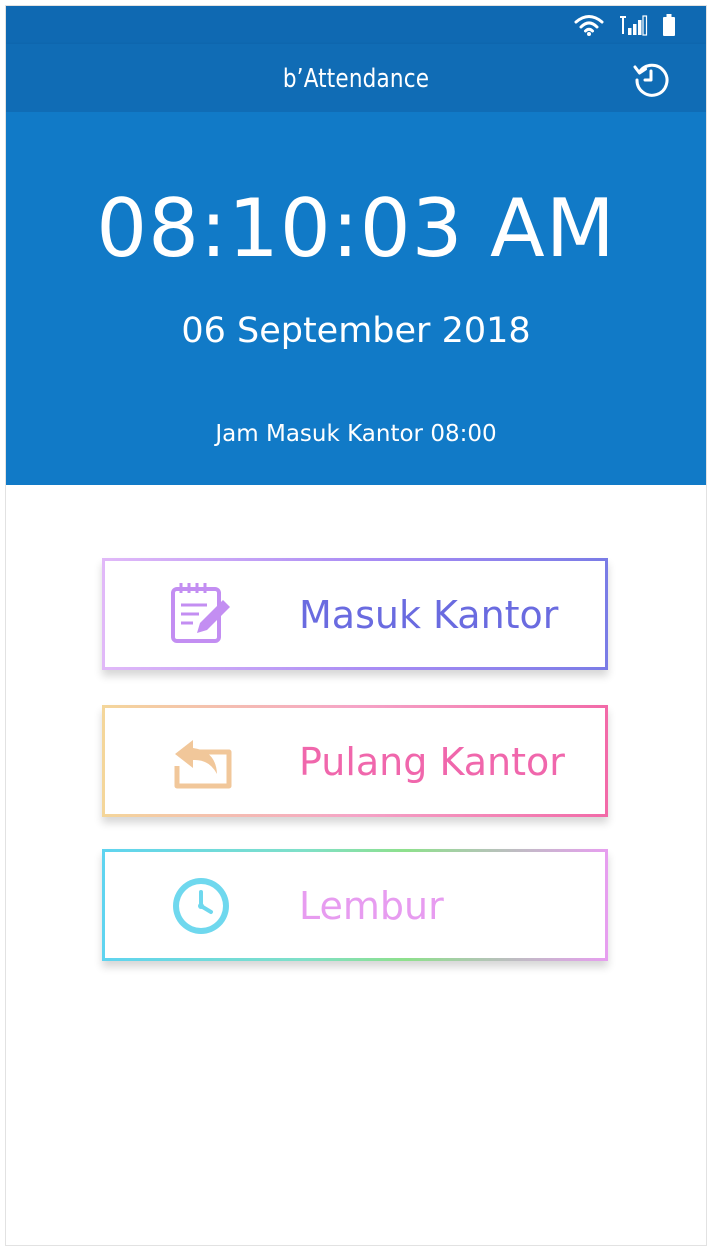 This screenshot has height=1247, width=712. What do you see at coordinates (633, 27) in the screenshot?
I see `signal-icon` at bounding box center [633, 27].